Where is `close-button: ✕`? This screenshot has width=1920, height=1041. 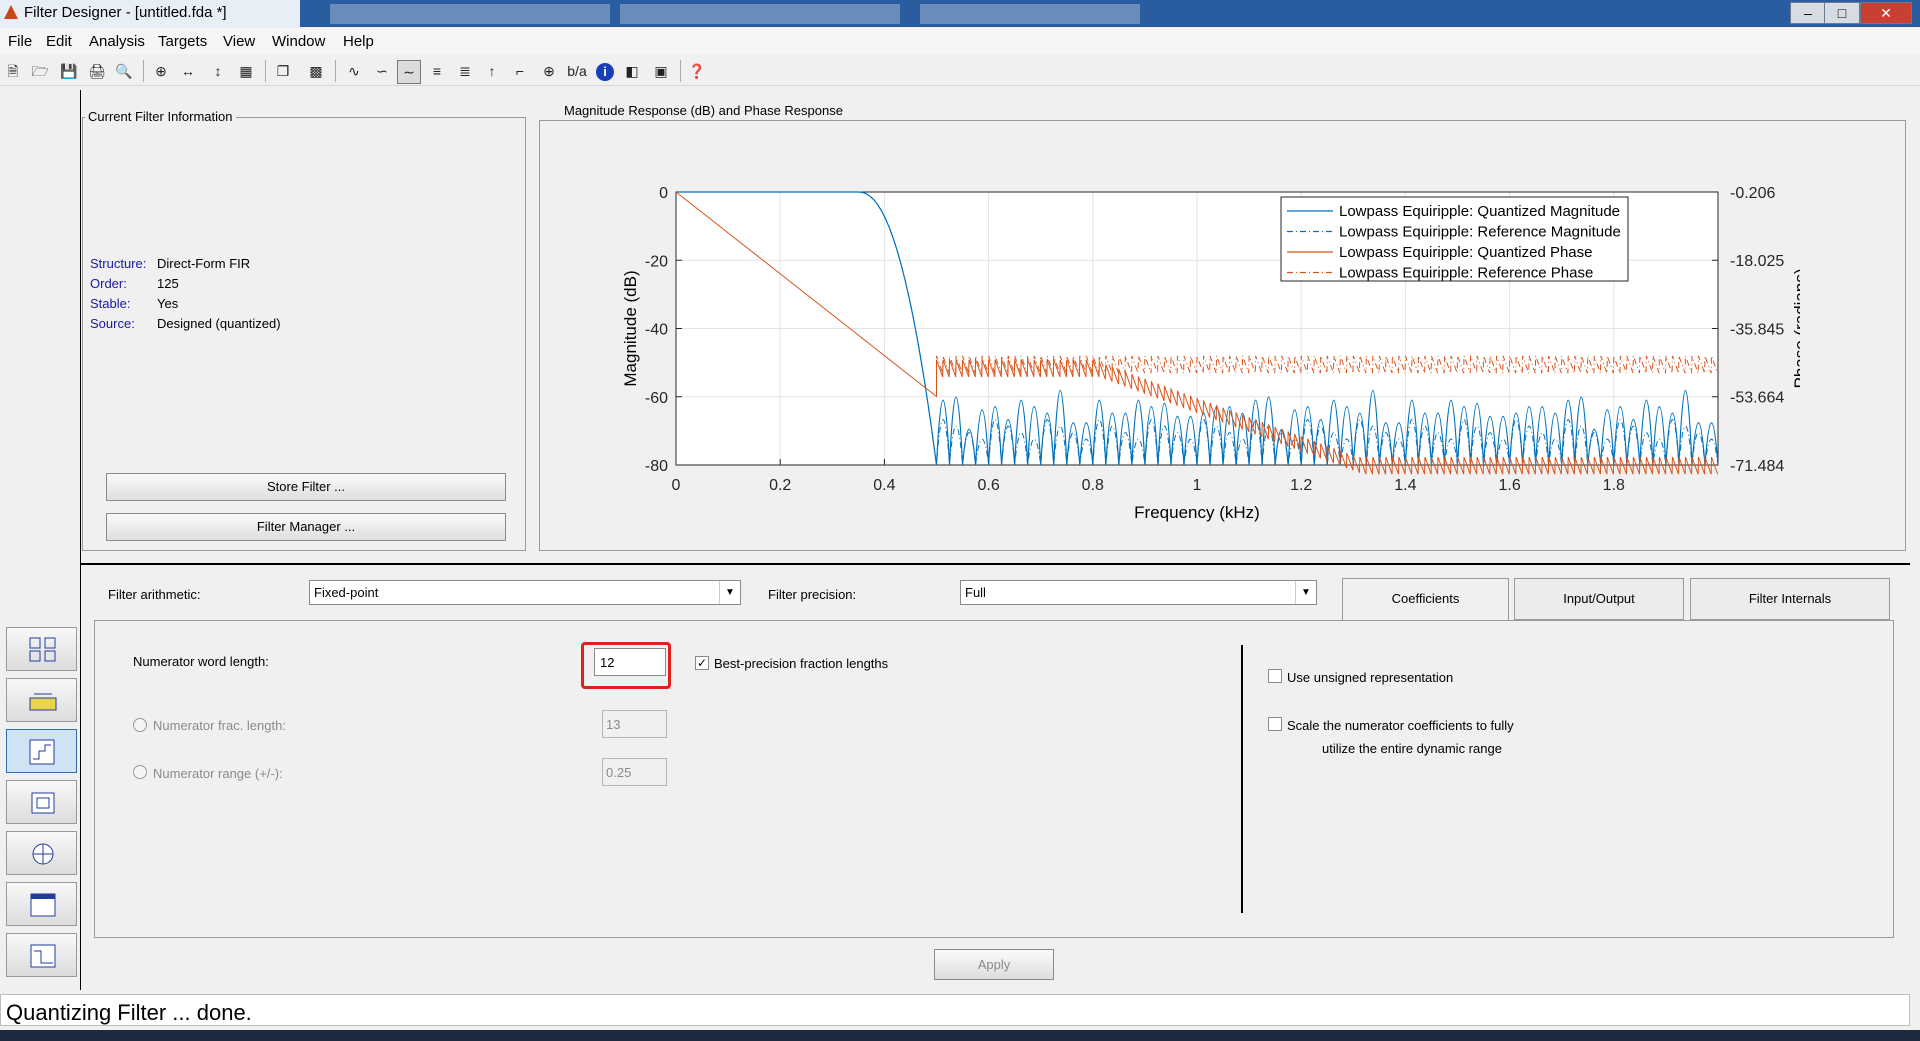 close-button: ✕ is located at coordinates (1886, 13).